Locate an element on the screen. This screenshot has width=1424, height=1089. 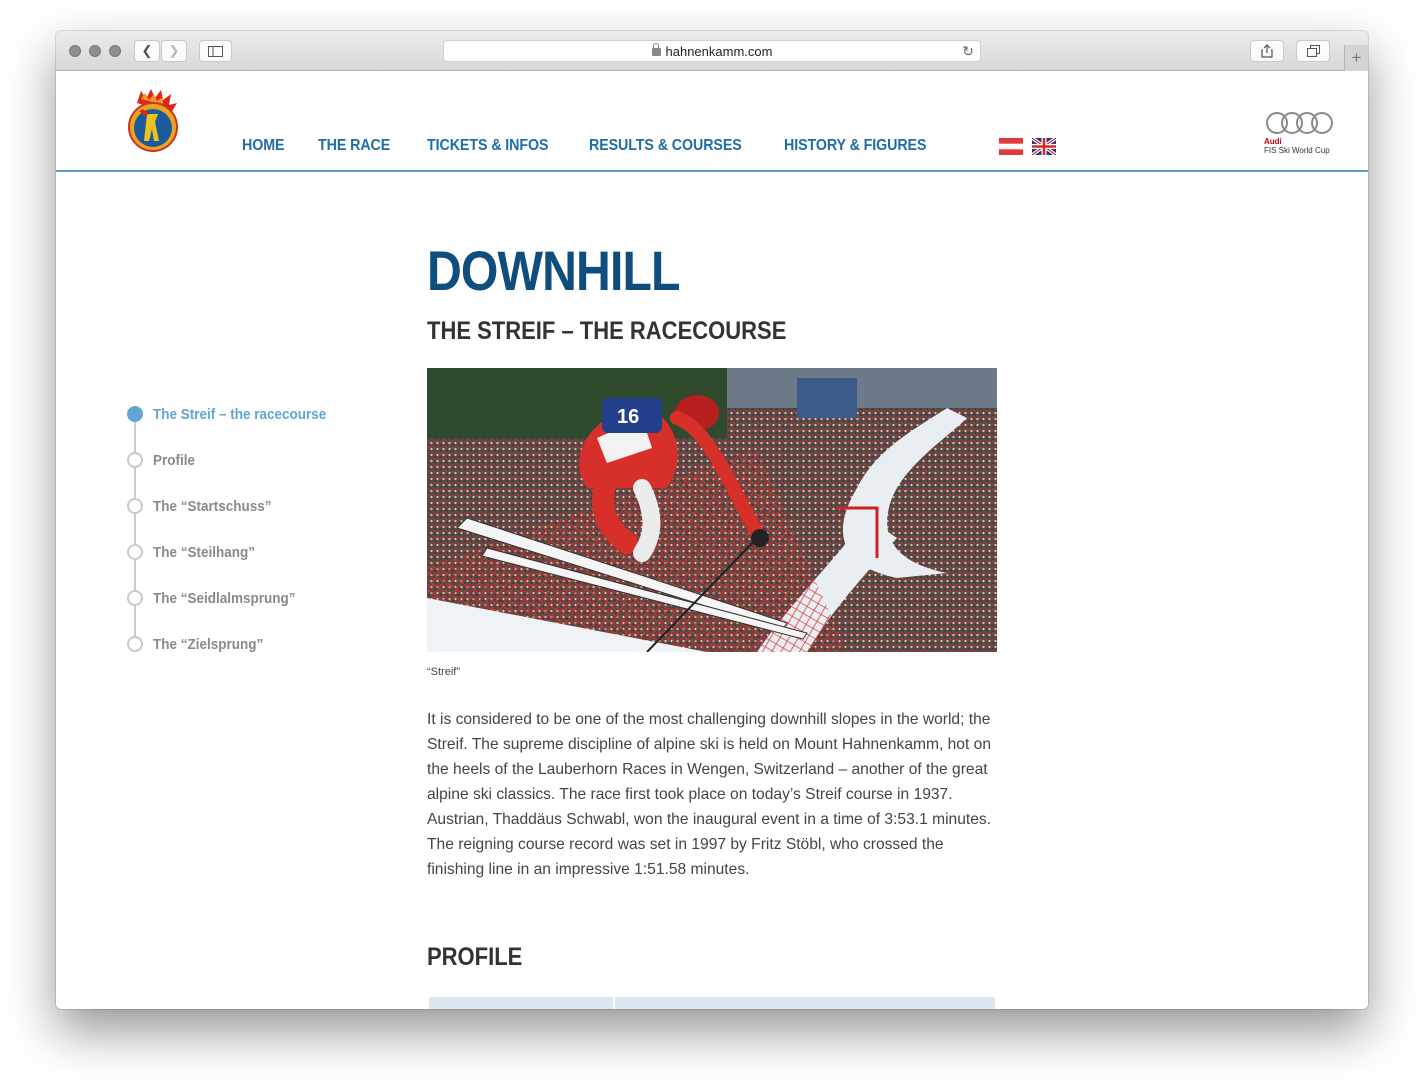
share-button is located at coordinates (1267, 51).